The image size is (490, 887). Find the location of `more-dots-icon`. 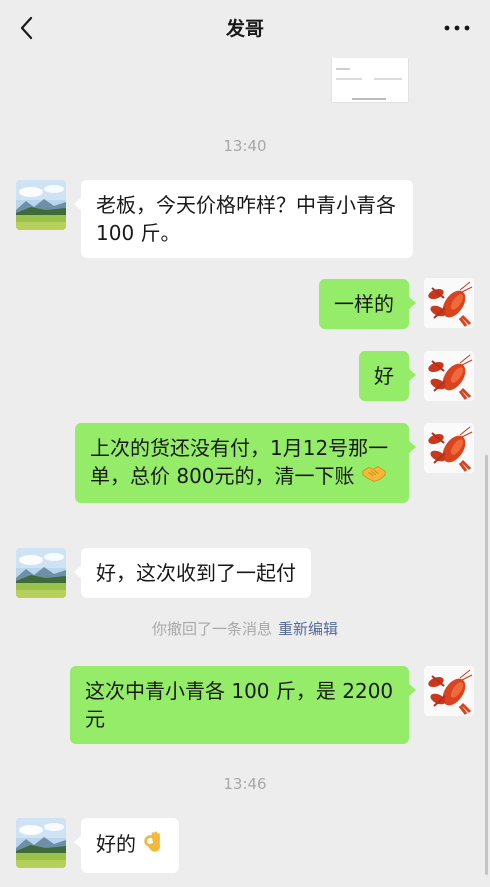

more-dots-icon is located at coordinates (457, 28).